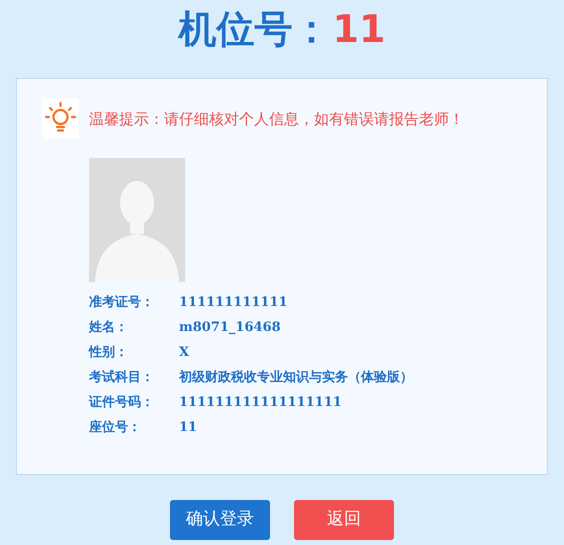 This screenshot has width=564, height=545. I want to click on field-value: 初级财政税收专业知识与实务（体验版）, so click(296, 377).